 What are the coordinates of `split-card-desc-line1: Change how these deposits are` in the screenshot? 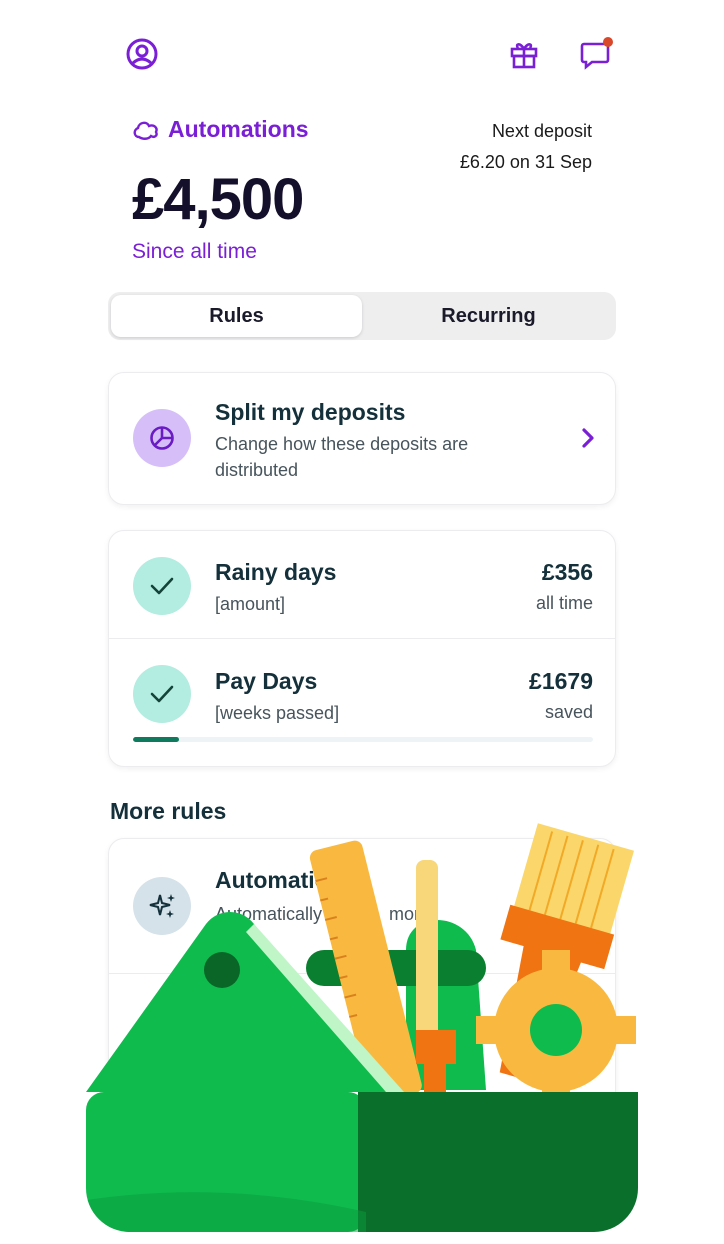 It's located at (342, 444).